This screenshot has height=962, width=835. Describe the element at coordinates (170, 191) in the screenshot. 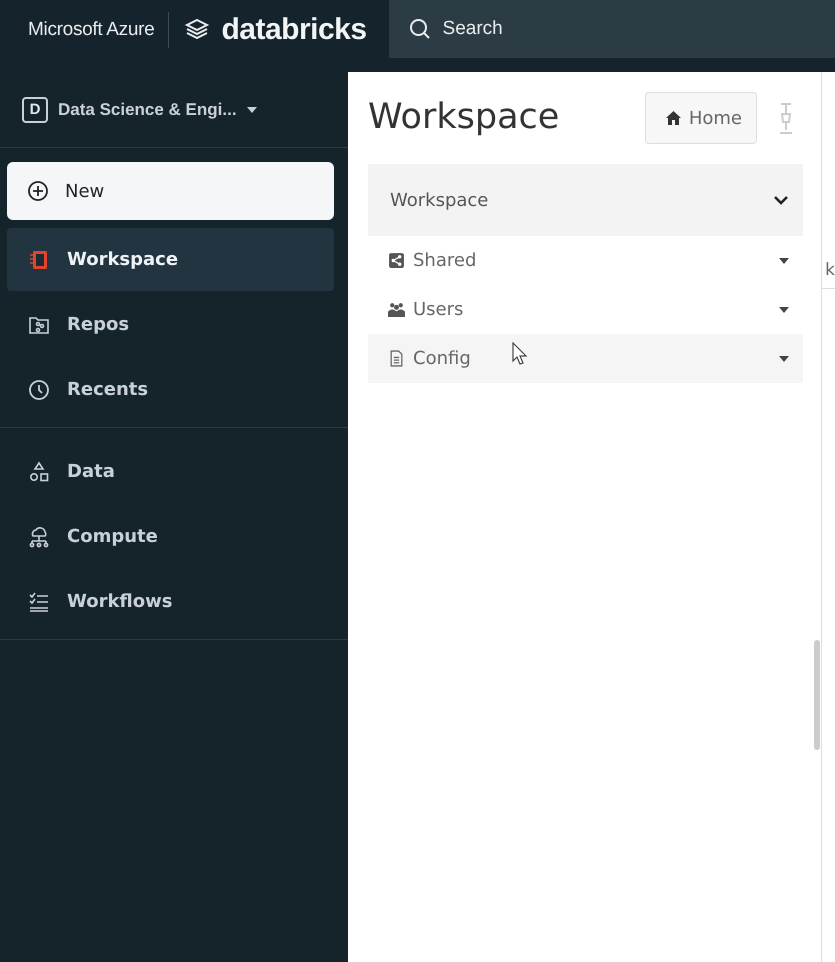

I see `new-button: New` at that location.